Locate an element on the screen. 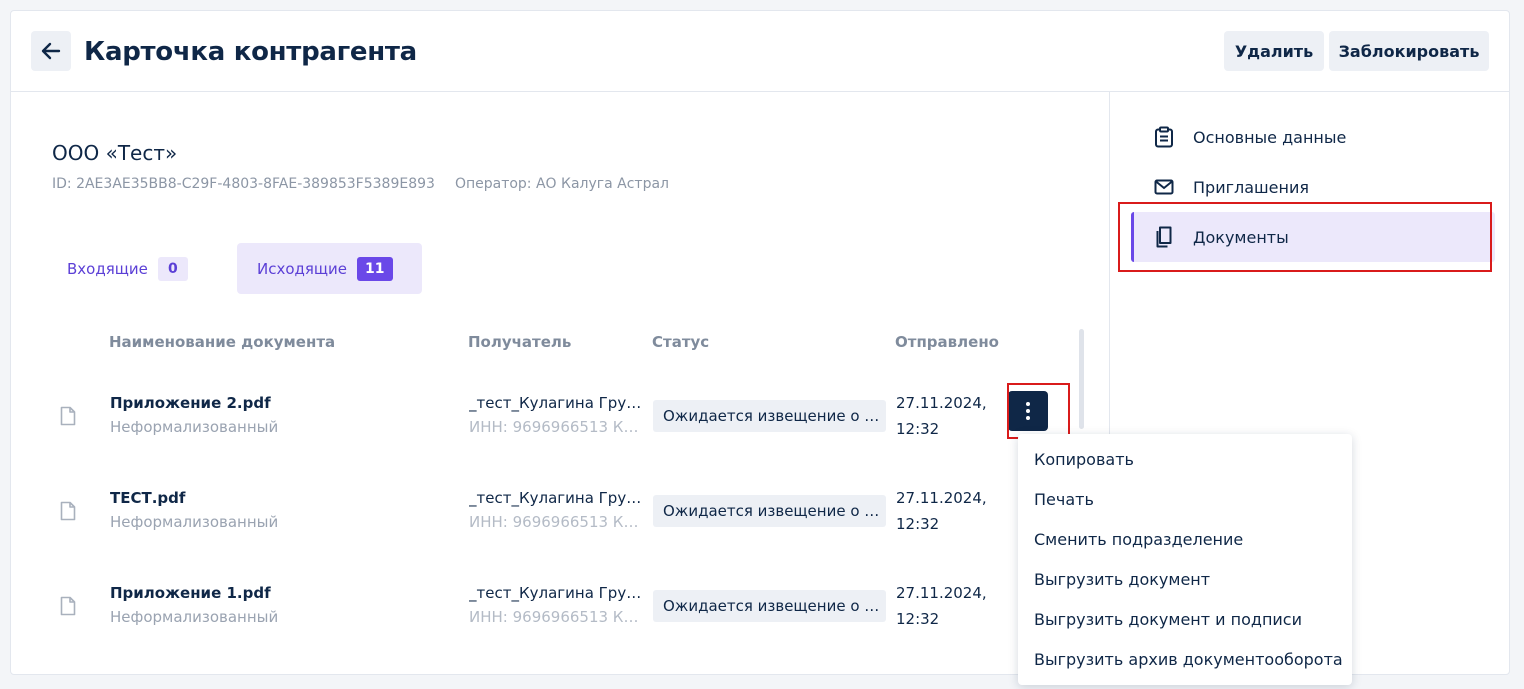 Image resolution: width=1524 pixels, height=689 pixels. highlight-frame-documents is located at coordinates (1305, 237).